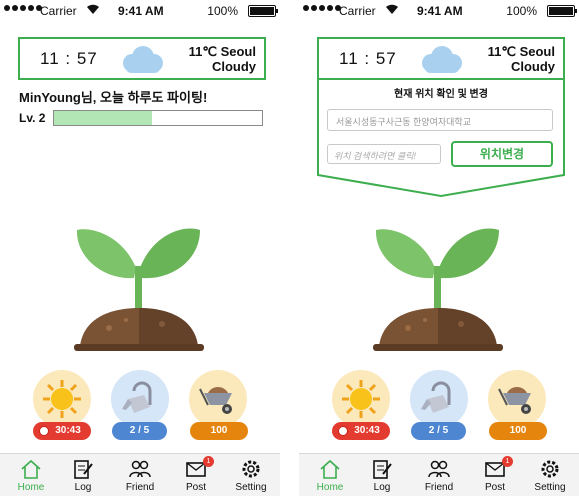 The height and width of the screenshot is (496, 579). Describe the element at coordinates (32, 118) in the screenshot. I see `level-label: Lv. 2` at that location.